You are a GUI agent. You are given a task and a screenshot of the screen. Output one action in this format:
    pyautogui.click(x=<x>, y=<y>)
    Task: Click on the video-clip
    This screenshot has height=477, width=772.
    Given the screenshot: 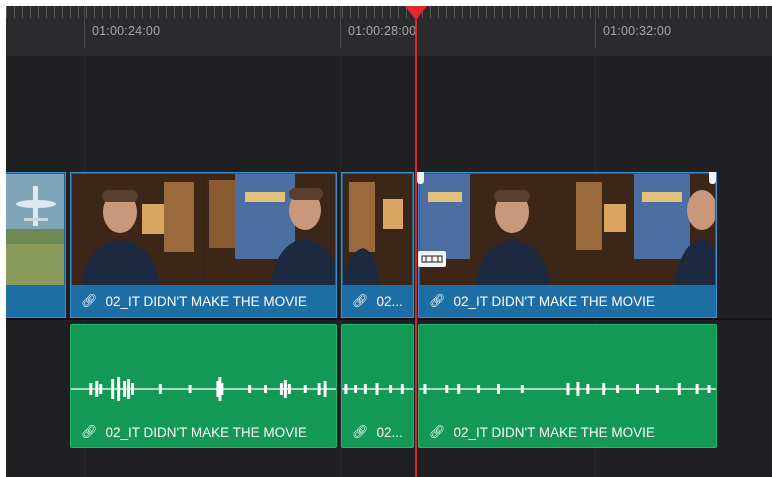 What is the action you would take?
    pyautogui.click(x=36, y=245)
    